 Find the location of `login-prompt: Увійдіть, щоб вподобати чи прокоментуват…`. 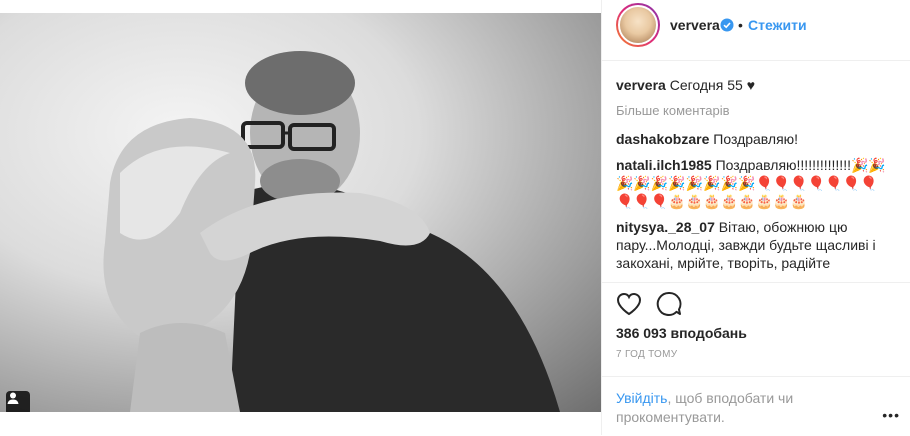

login-prompt: Увійдіть, щоб вподобати чи прокоментуват… is located at coordinates (756, 406).